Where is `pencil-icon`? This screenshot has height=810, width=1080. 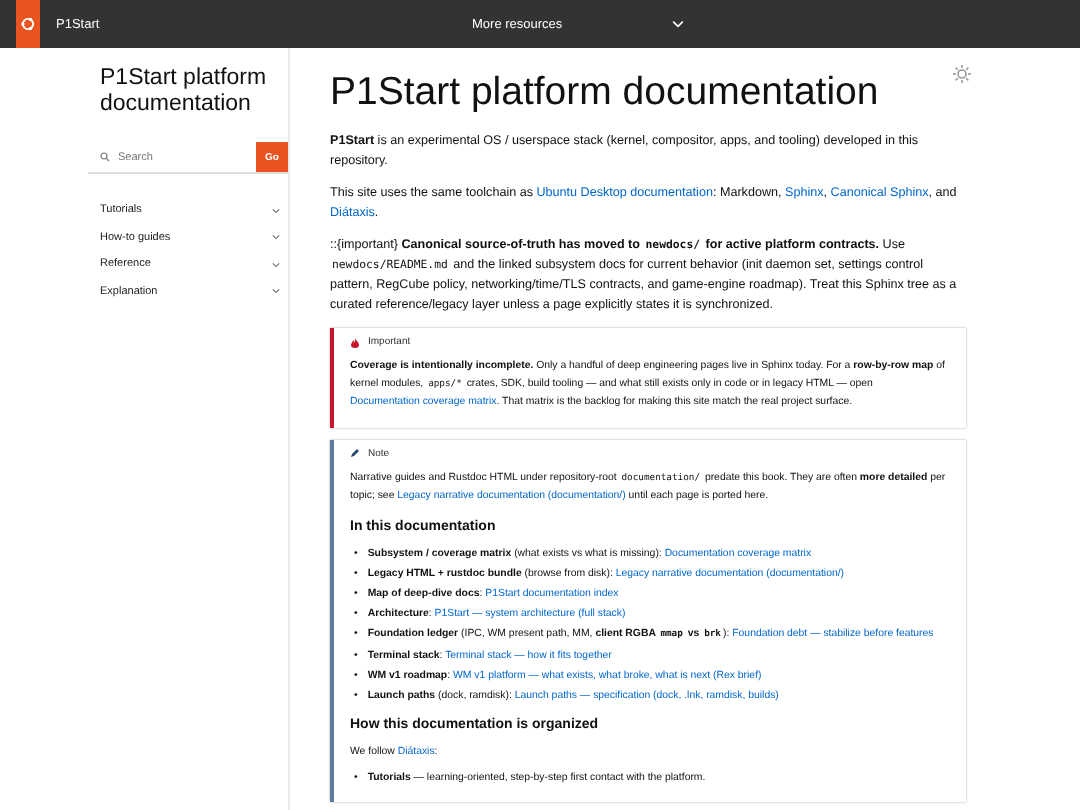 pencil-icon is located at coordinates (355, 453).